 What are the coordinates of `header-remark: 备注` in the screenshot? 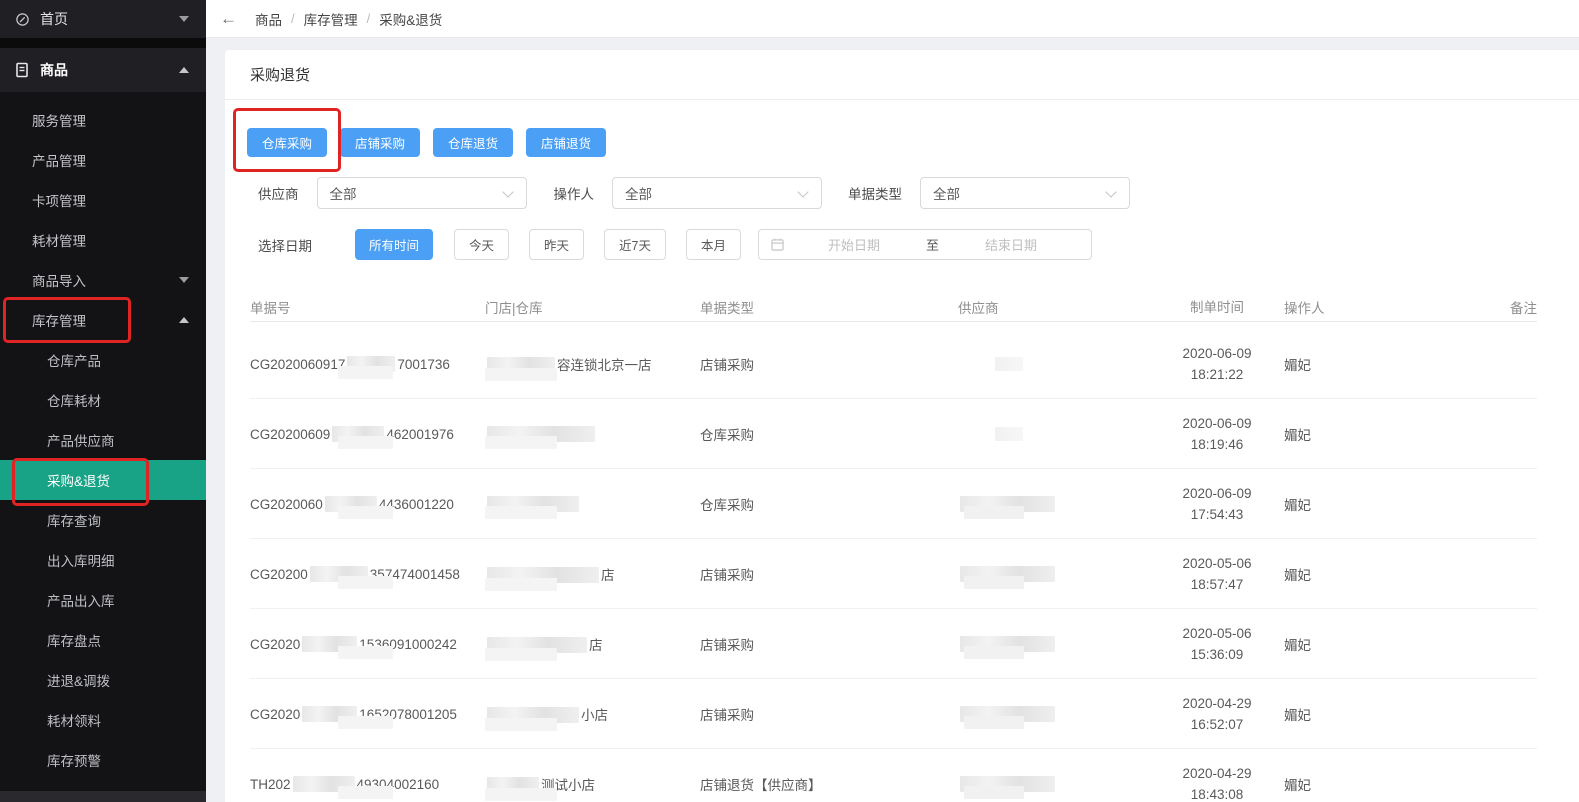 It's located at (1523, 308).